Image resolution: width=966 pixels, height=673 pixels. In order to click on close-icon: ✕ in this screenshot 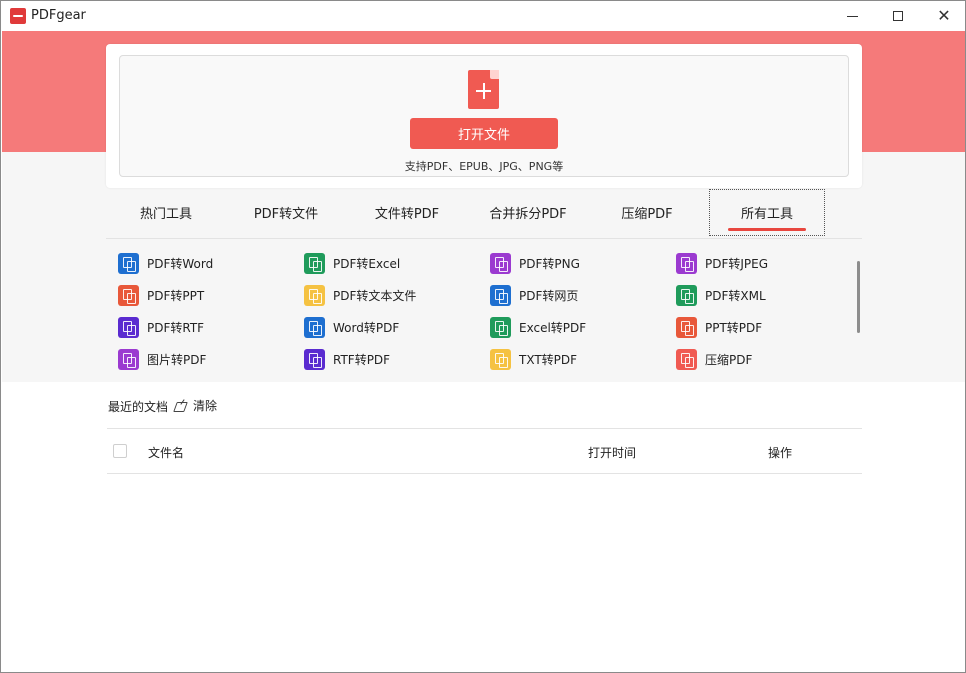, I will do `click(944, 15)`.